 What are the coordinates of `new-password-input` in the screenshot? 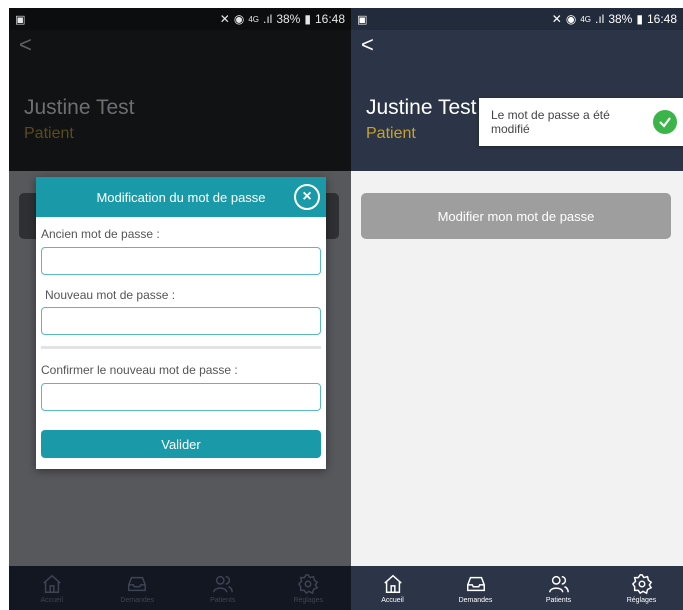 It's located at (181, 321).